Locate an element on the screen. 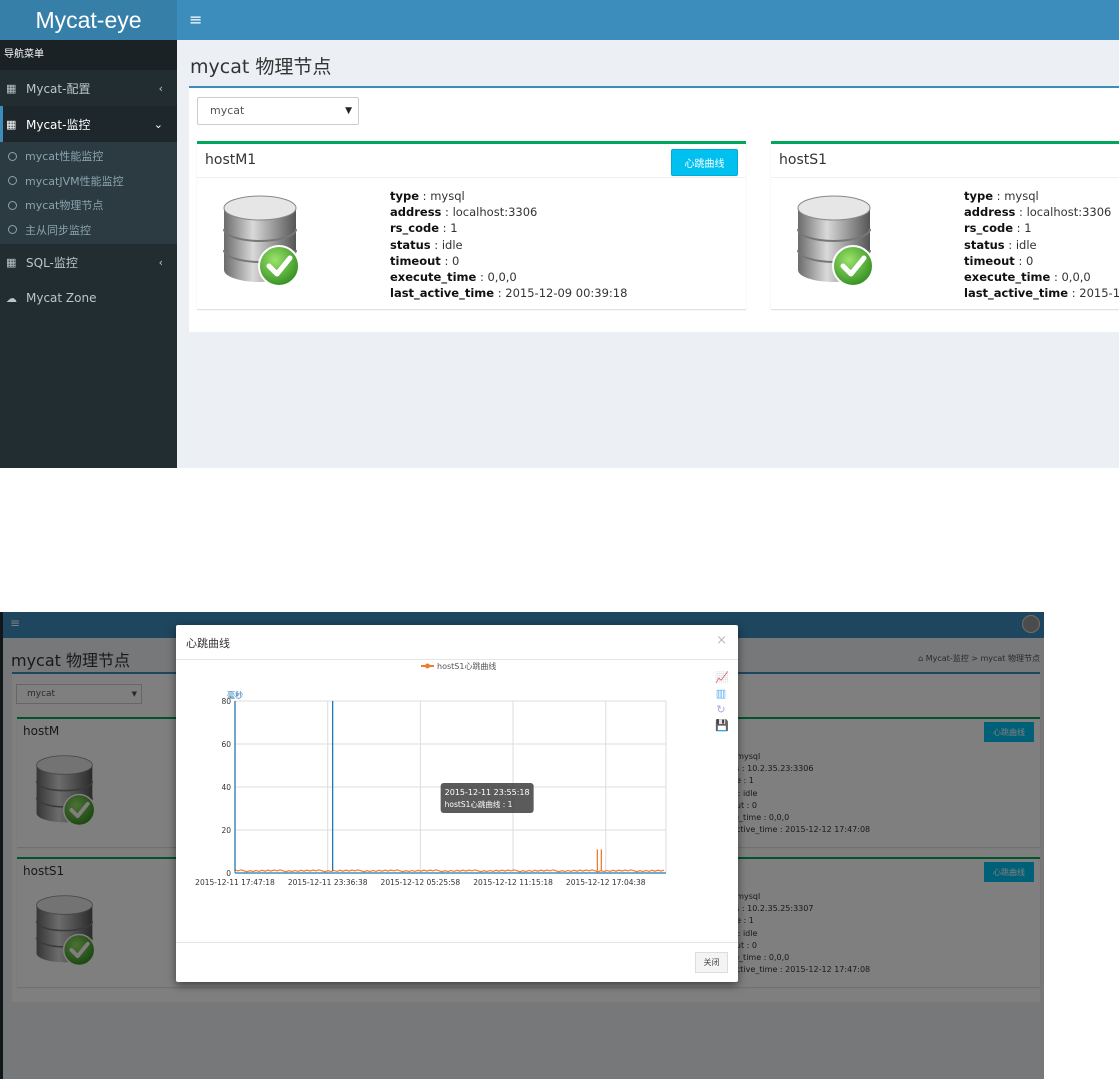  x-tick-label: 2015-12-12 17:04:38 is located at coordinates (606, 882).